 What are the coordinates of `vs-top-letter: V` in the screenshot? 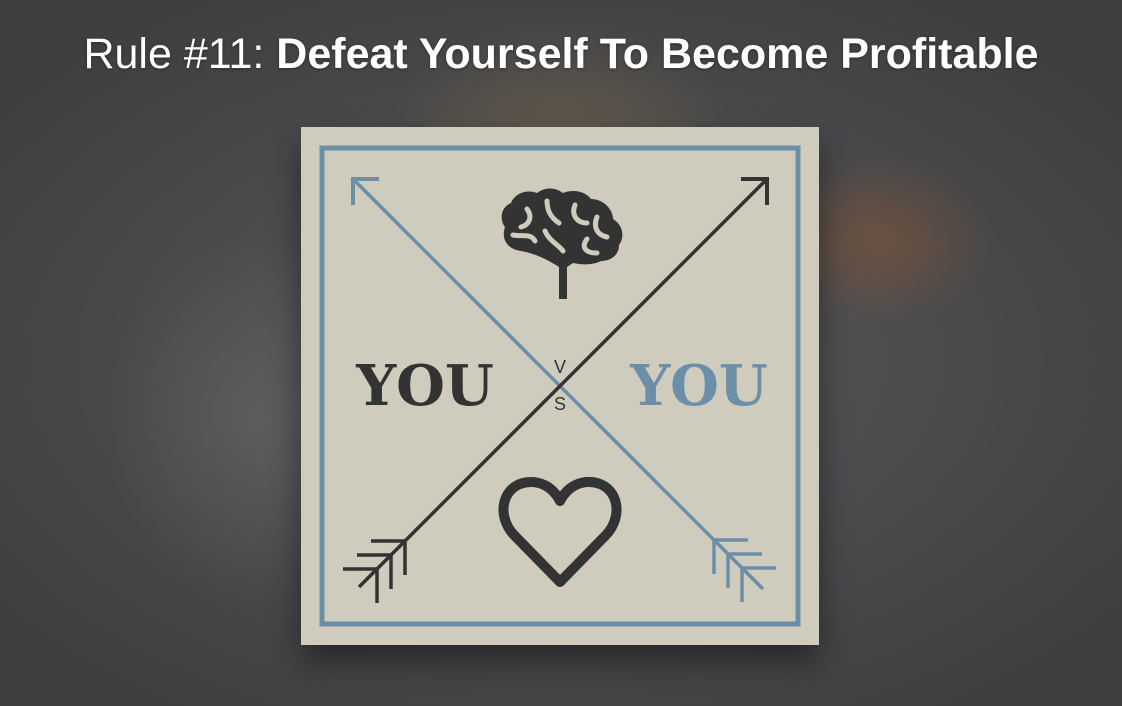 It's located at (560, 367).